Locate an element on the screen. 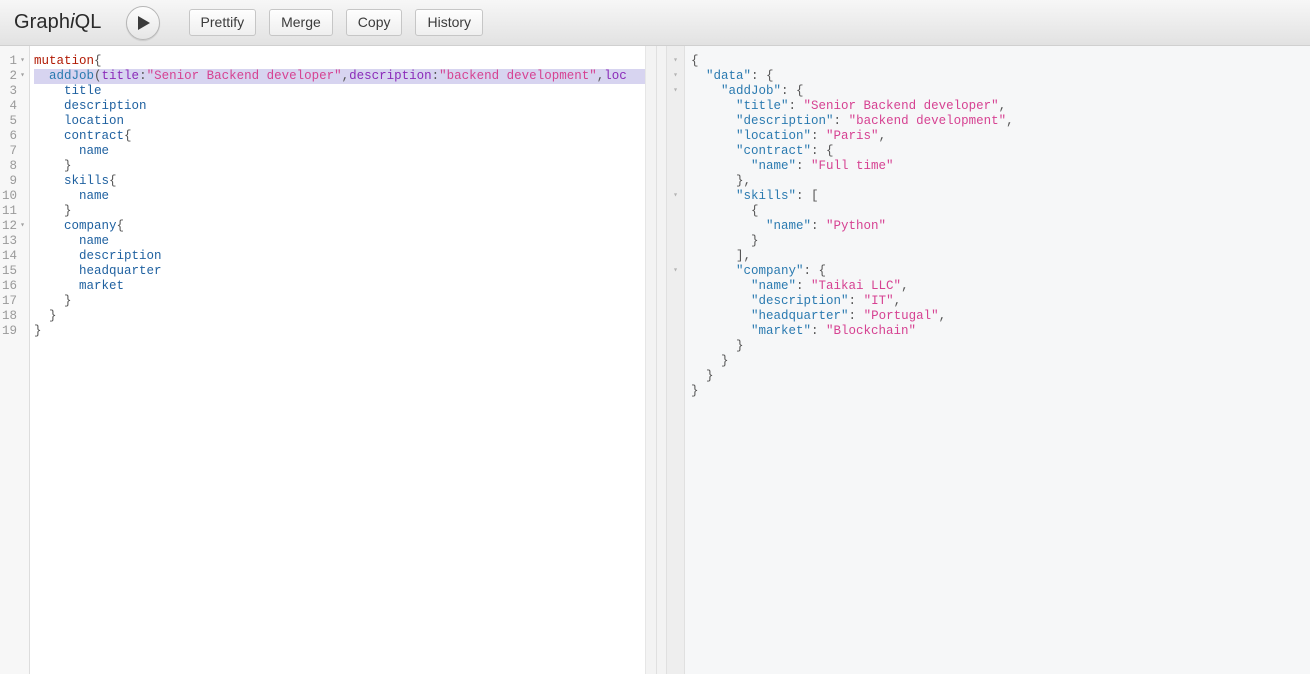 The height and width of the screenshot is (674, 1310). code-token: "Senior Backend developer" is located at coordinates (244, 76).